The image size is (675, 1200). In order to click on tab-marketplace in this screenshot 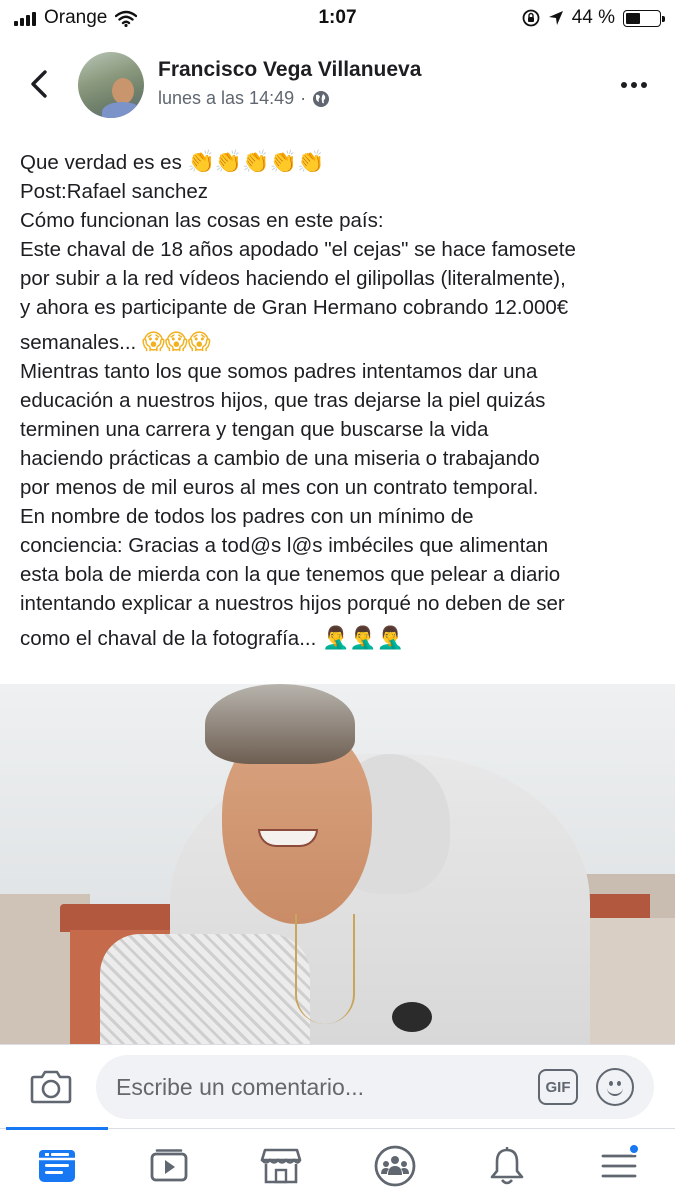, I will do `click(281, 1166)`.